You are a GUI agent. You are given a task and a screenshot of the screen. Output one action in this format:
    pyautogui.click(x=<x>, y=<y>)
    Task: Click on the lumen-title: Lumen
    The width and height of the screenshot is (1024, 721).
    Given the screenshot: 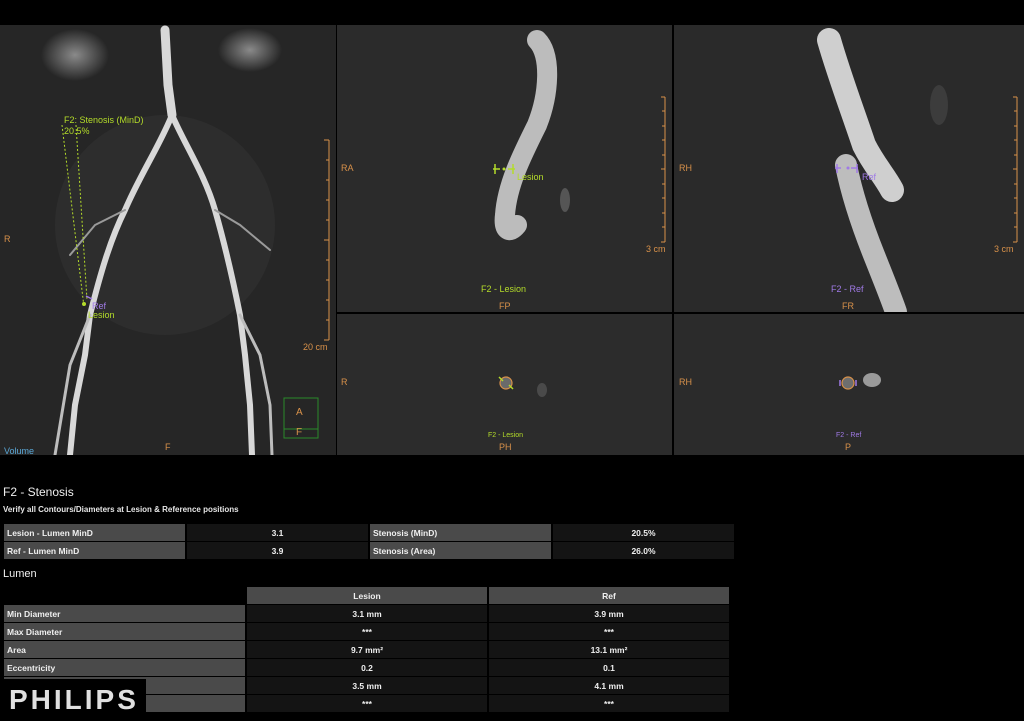 What is the action you would take?
    pyautogui.click(x=20, y=574)
    